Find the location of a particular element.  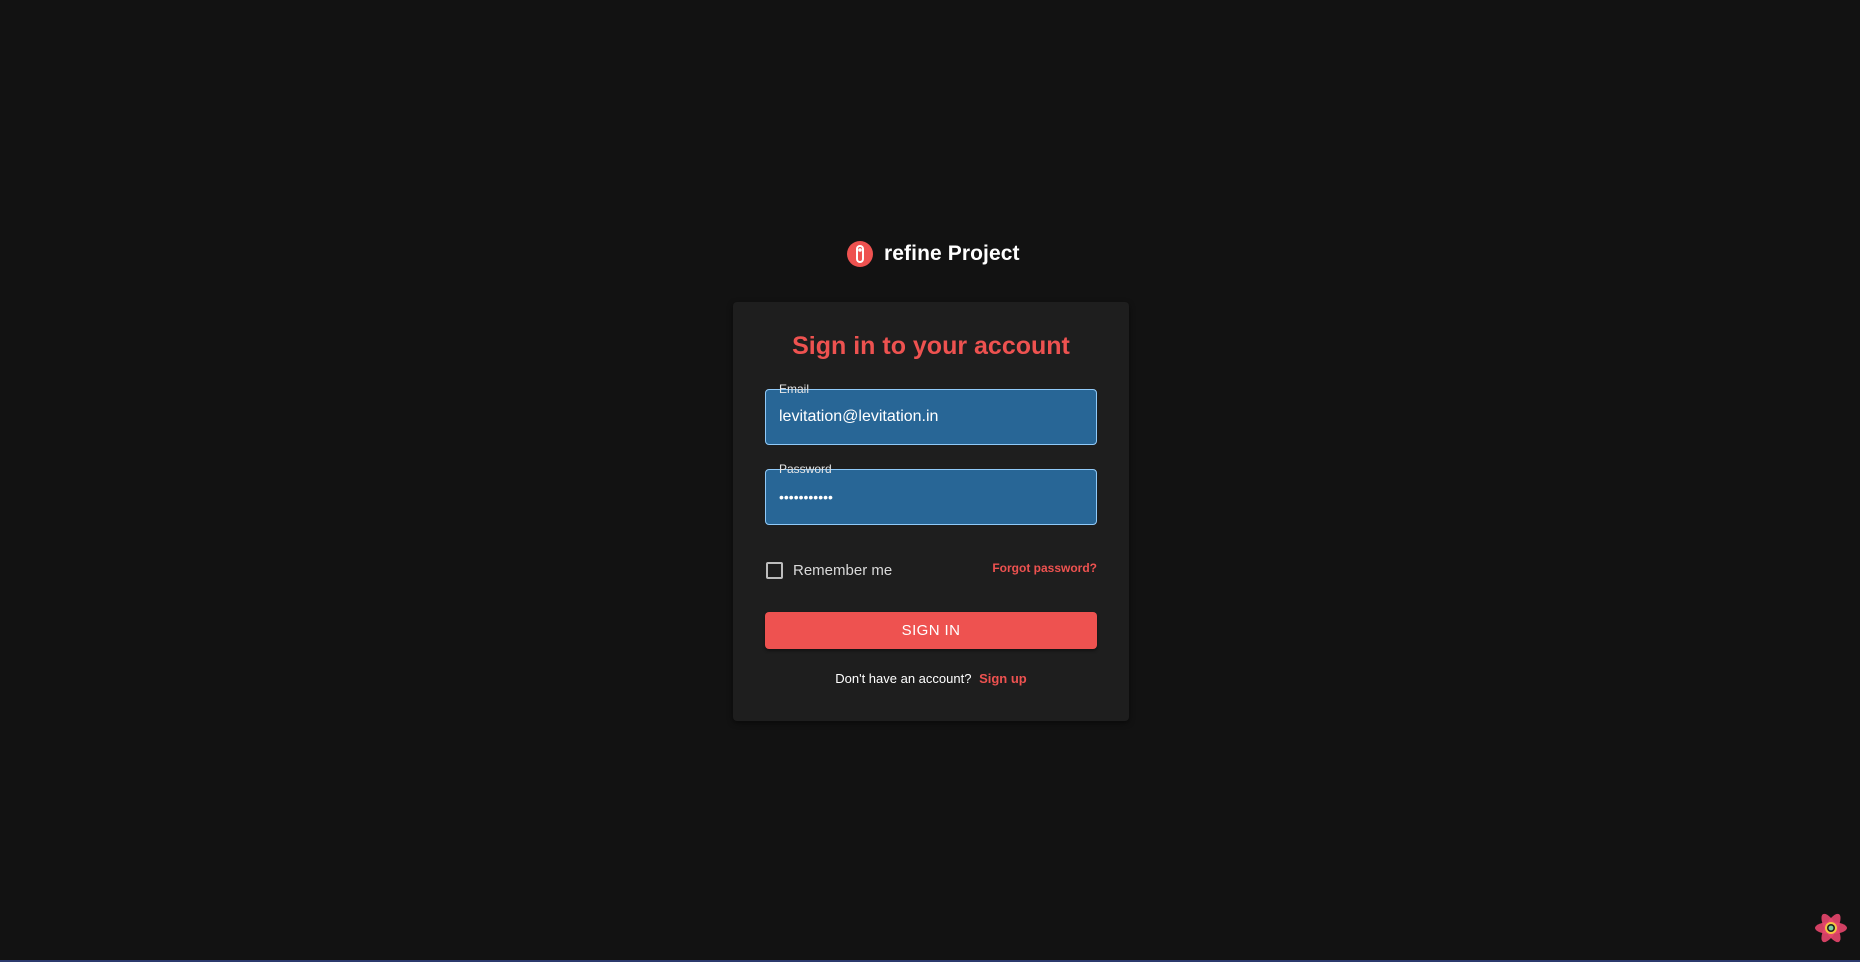

sign-in-button: SIGN IN is located at coordinates (931, 630).